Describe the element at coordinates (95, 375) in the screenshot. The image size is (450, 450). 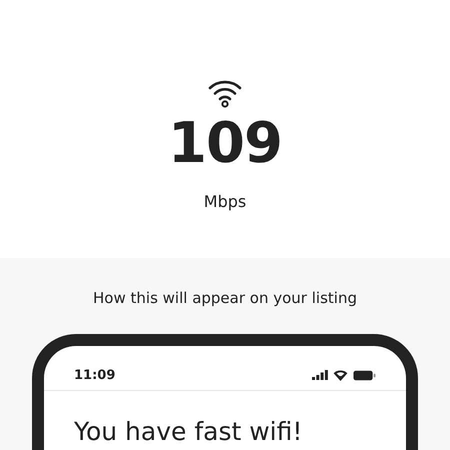
I see `status-time: 11:09` at that location.